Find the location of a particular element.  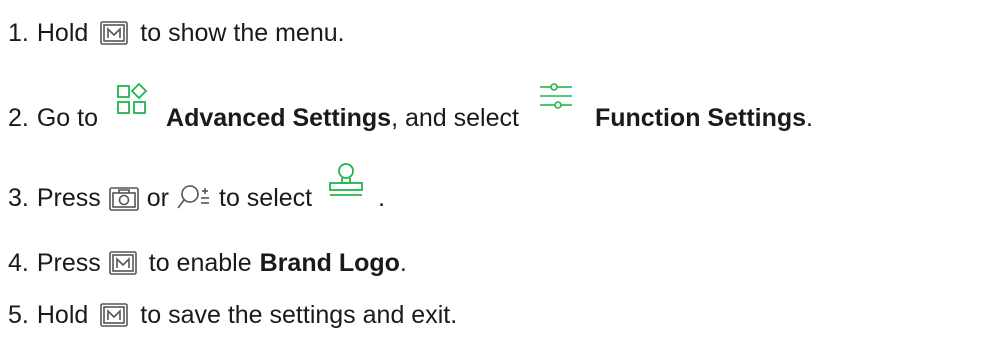

step-verb: Go to is located at coordinates (67, 118).